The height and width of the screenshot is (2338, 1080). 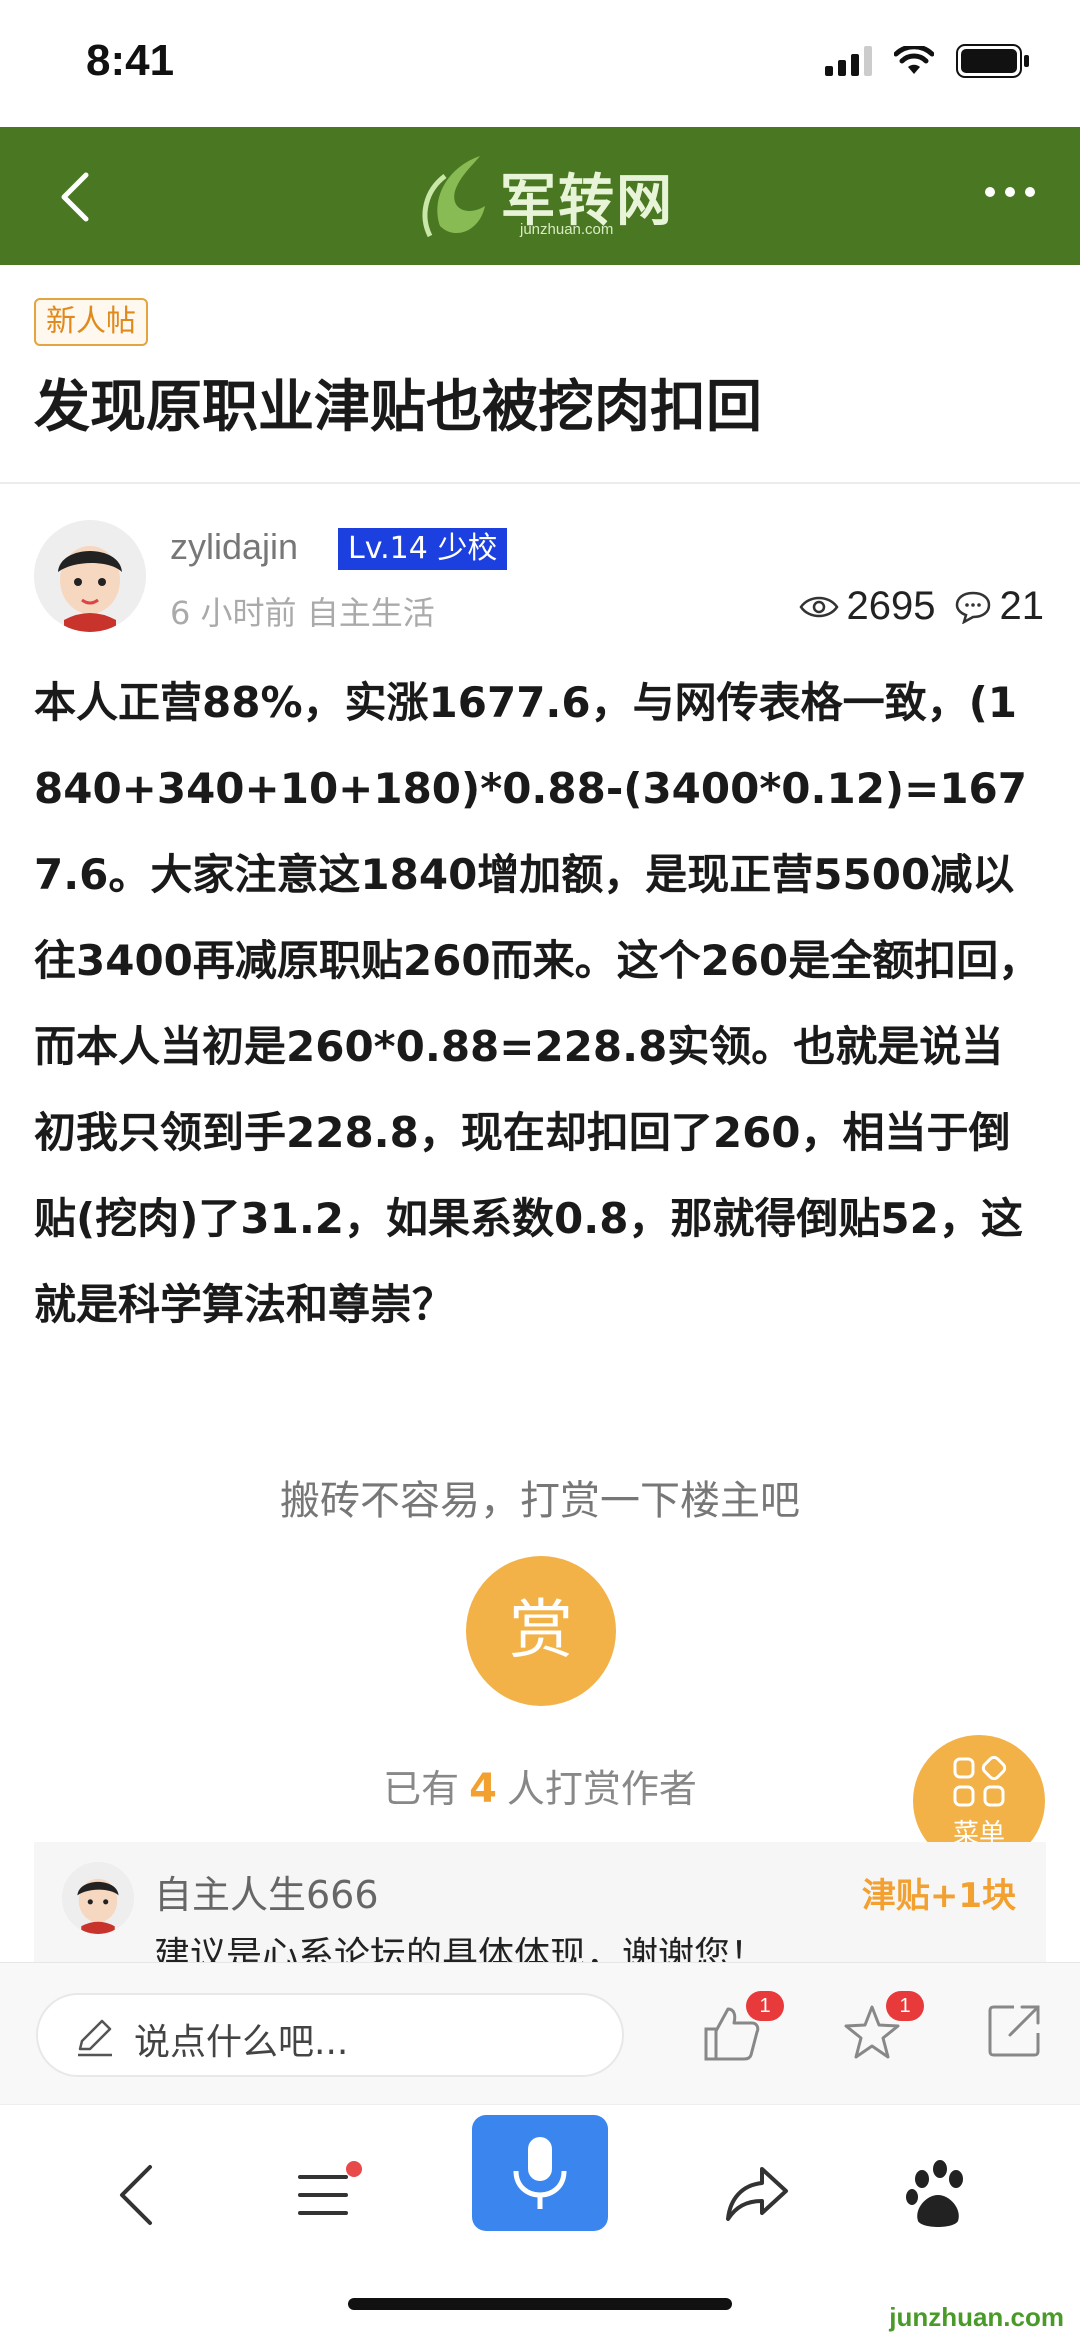 I want to click on status-bar: 8:41, so click(x=540, y=63).